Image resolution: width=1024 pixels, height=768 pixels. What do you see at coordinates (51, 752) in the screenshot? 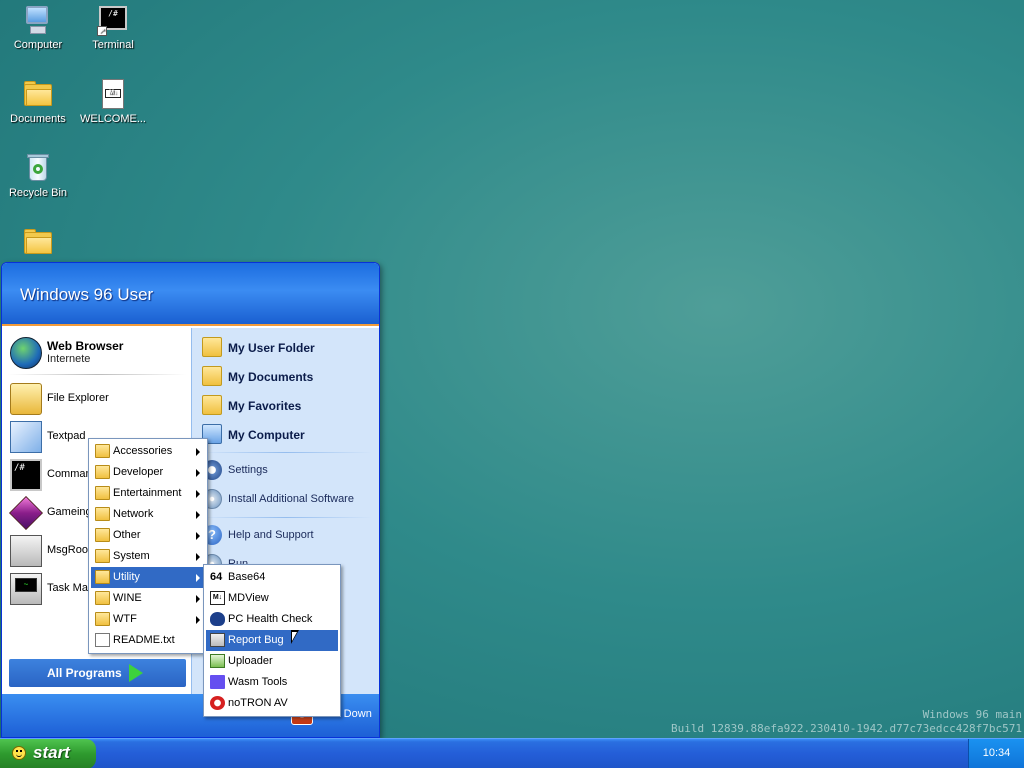
I see `start-label: start` at bounding box center [51, 752].